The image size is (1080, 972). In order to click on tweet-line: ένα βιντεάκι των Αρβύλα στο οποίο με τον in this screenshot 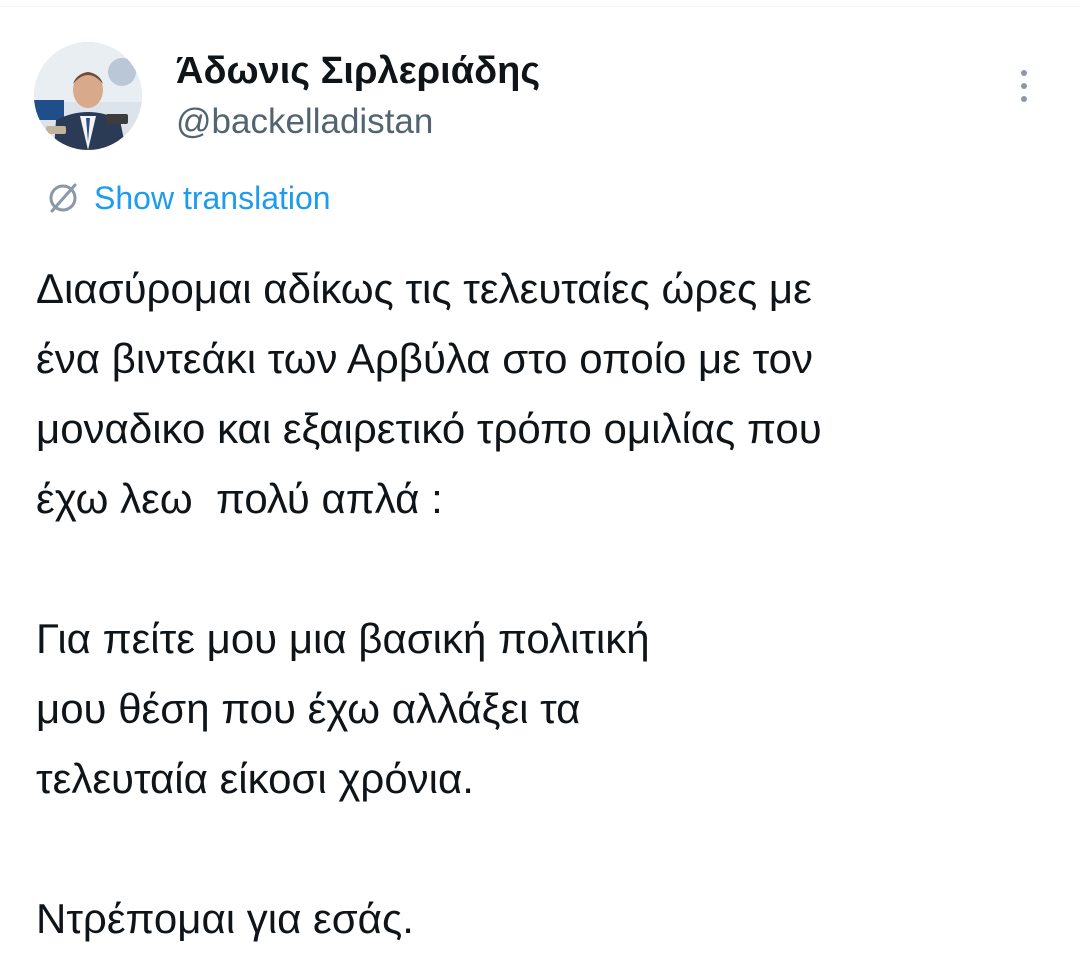, I will do `click(424, 358)`.